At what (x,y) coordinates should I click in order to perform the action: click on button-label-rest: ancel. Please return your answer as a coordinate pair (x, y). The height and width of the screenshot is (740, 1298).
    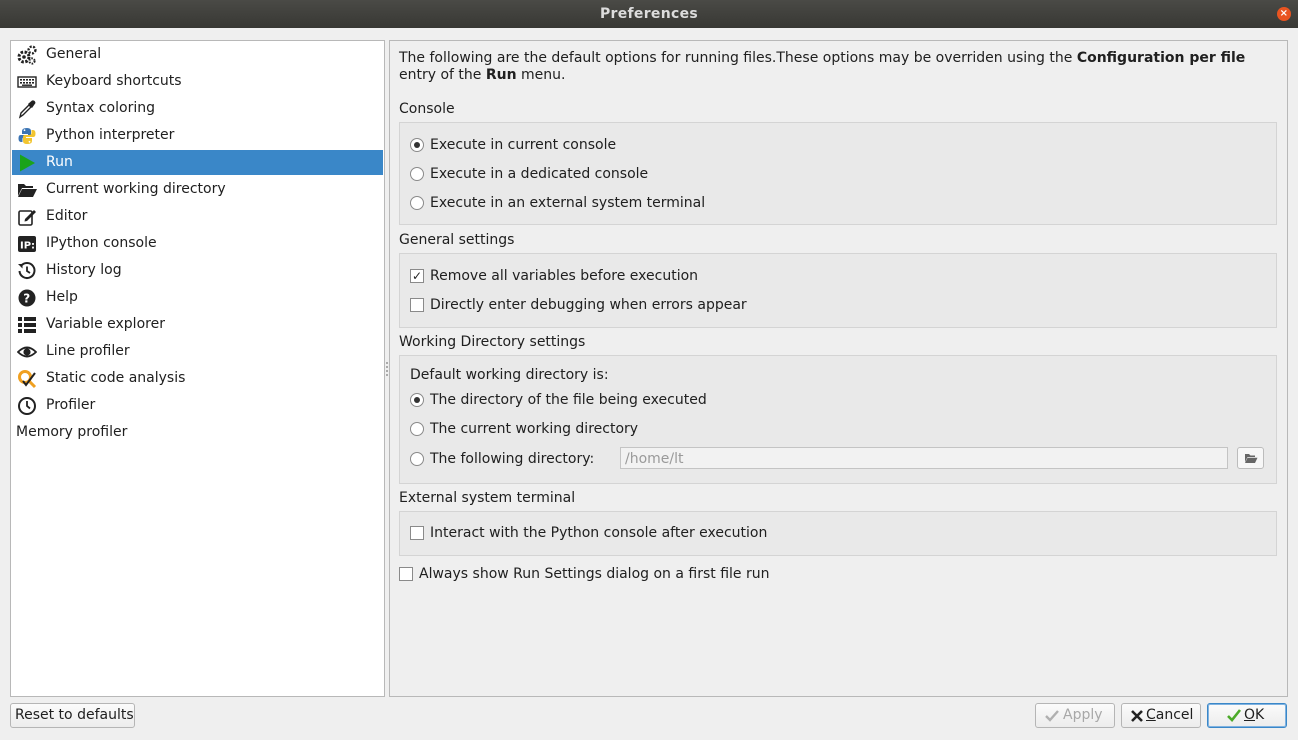
    Looking at the image, I should click on (1174, 715).